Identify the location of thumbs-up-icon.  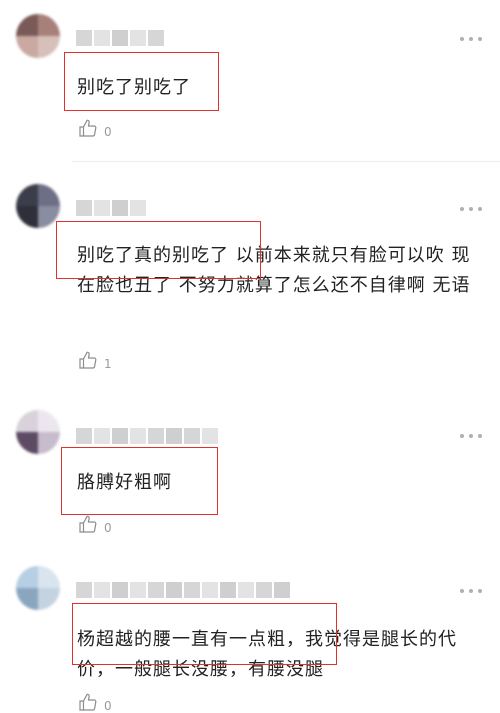
(88, 702).